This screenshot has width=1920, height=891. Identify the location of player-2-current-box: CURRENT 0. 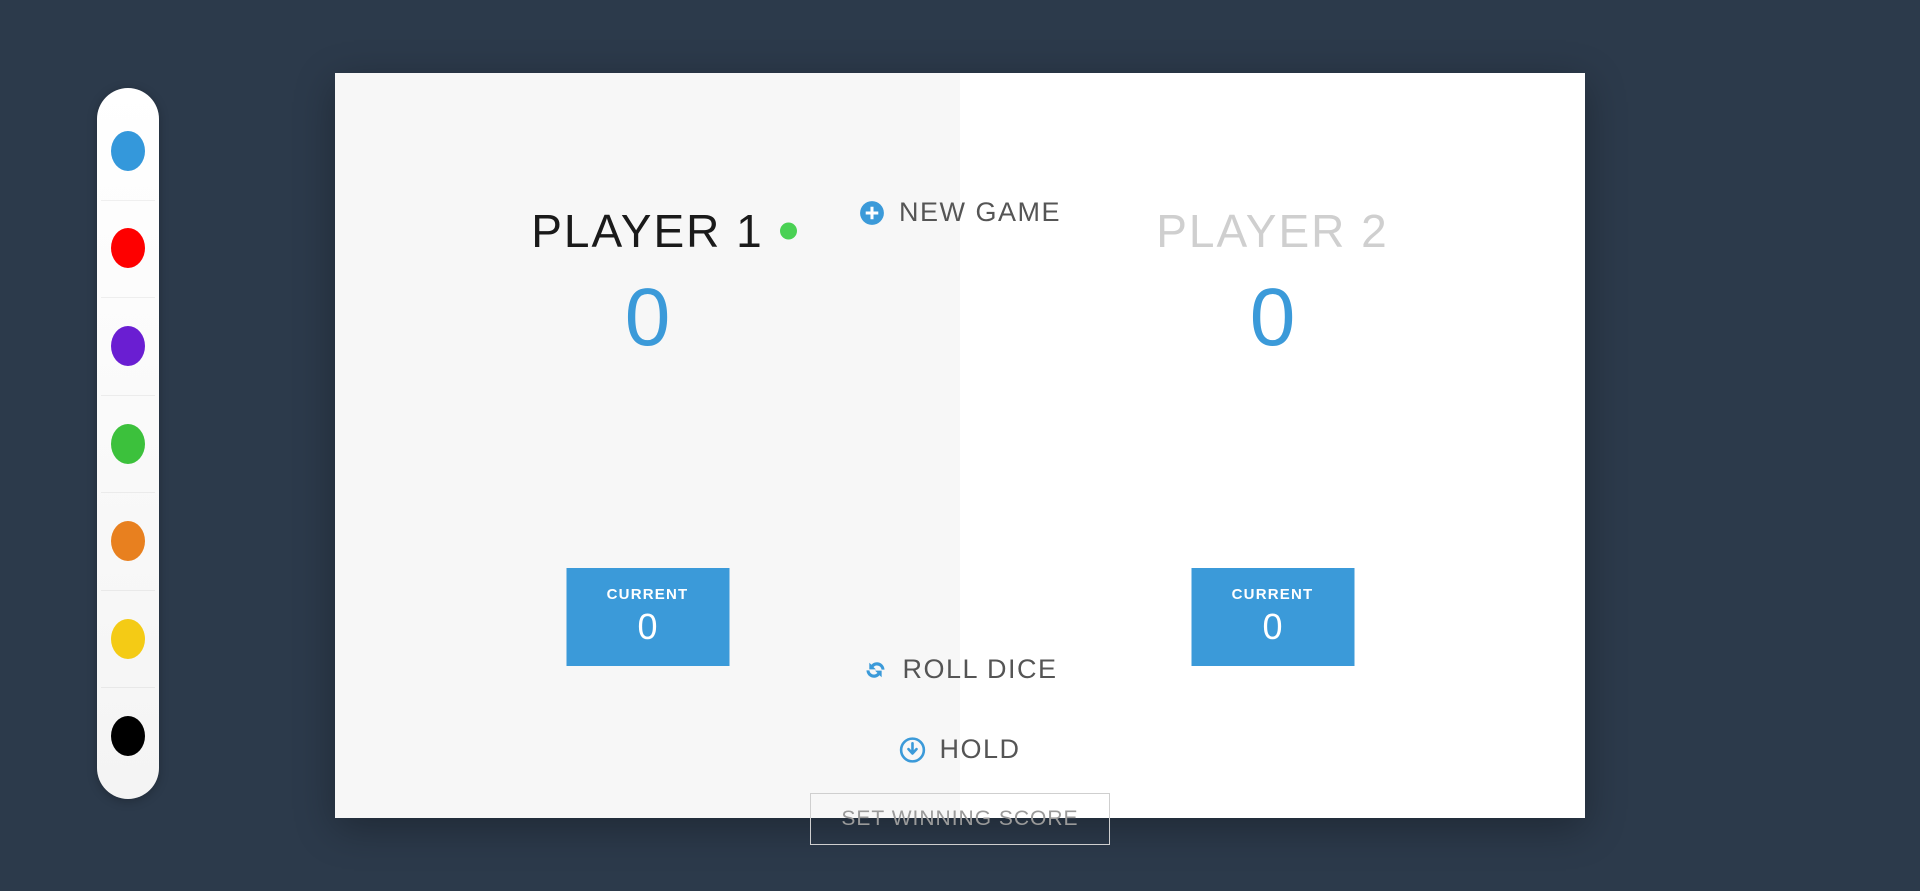
(1272, 617).